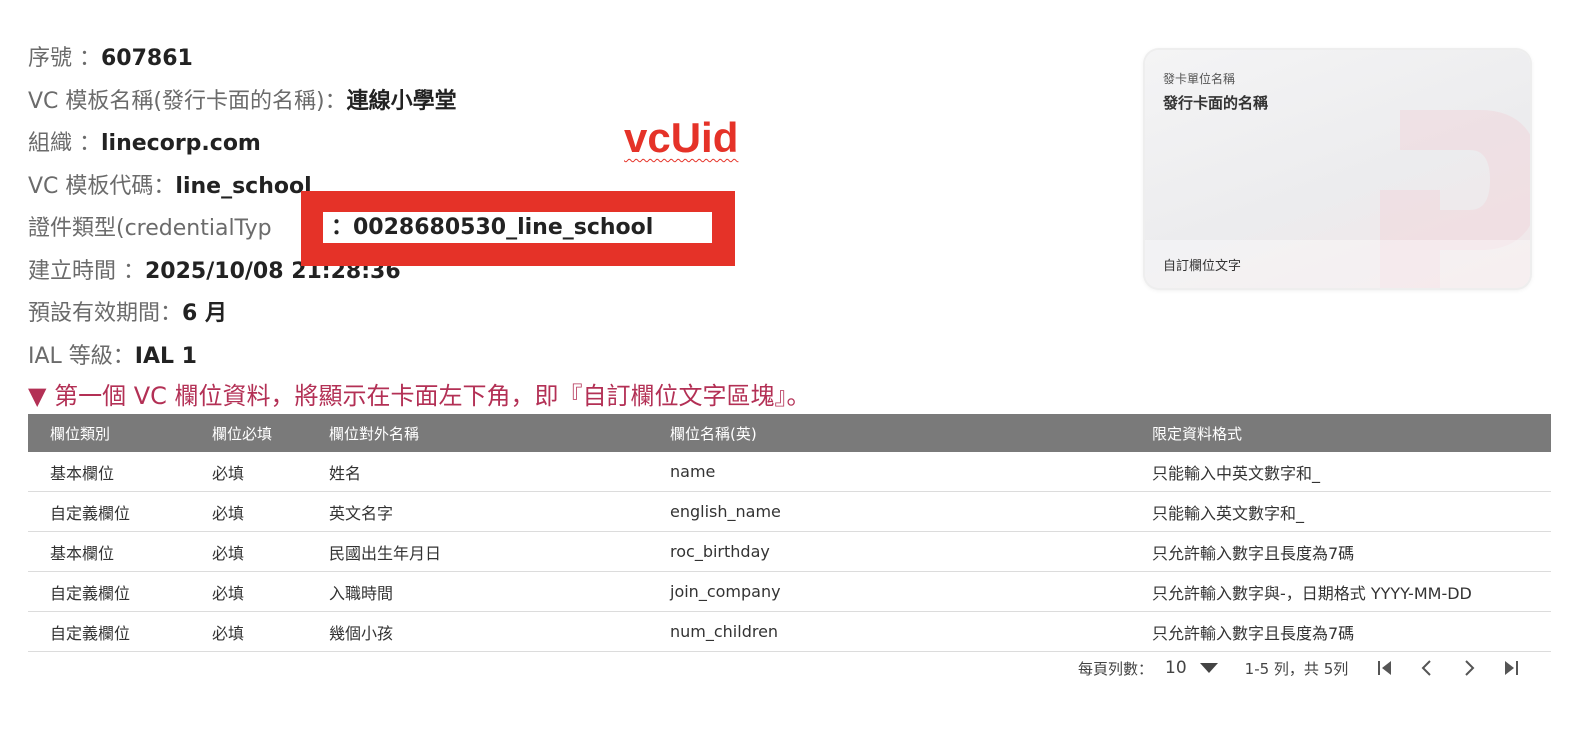 The width and height of the screenshot is (1586, 738). Describe the element at coordinates (1202, 266) in the screenshot. I see `card-custom-text: 自訂欄位文字` at that location.